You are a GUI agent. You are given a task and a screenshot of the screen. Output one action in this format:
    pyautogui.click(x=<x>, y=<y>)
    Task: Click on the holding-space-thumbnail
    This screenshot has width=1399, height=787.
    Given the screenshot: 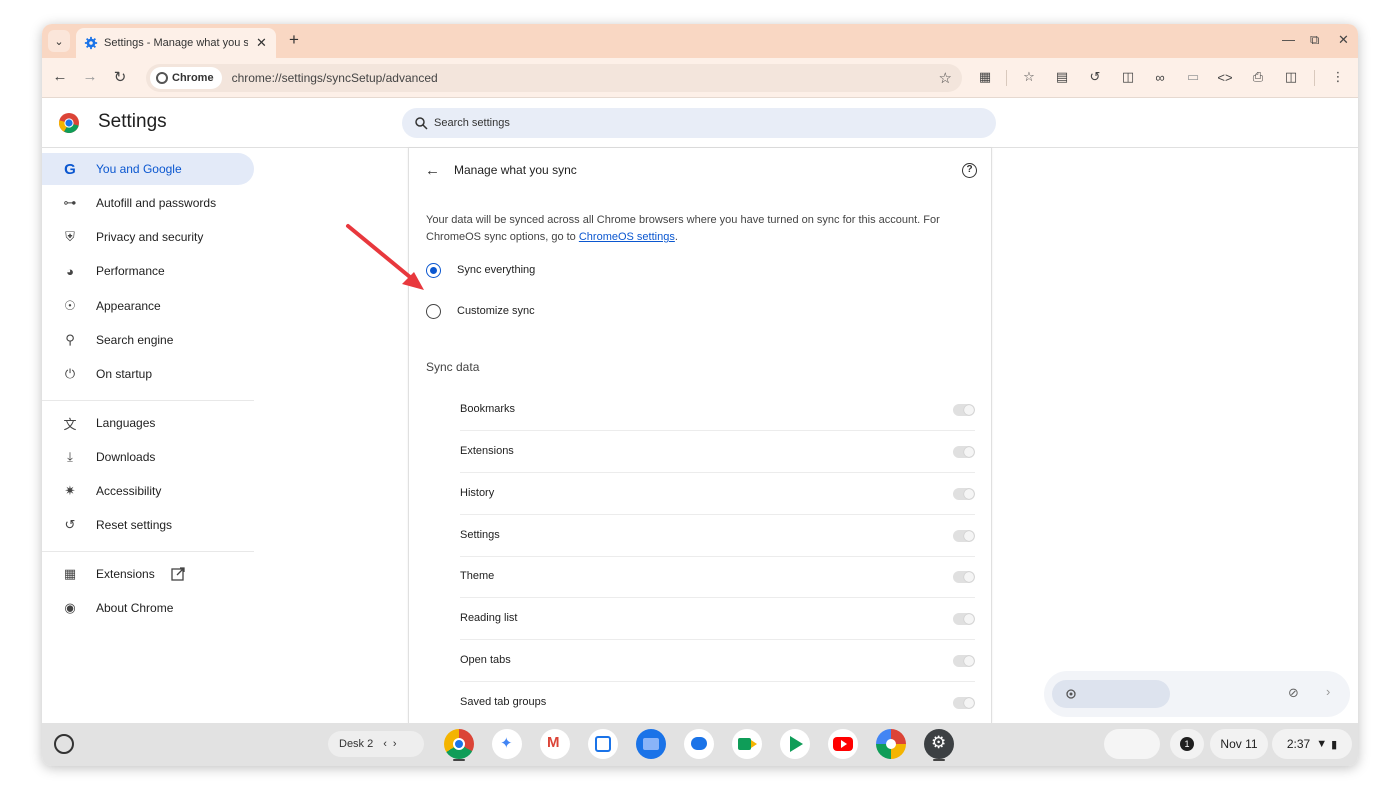 What is the action you would take?
    pyautogui.click(x=1132, y=744)
    